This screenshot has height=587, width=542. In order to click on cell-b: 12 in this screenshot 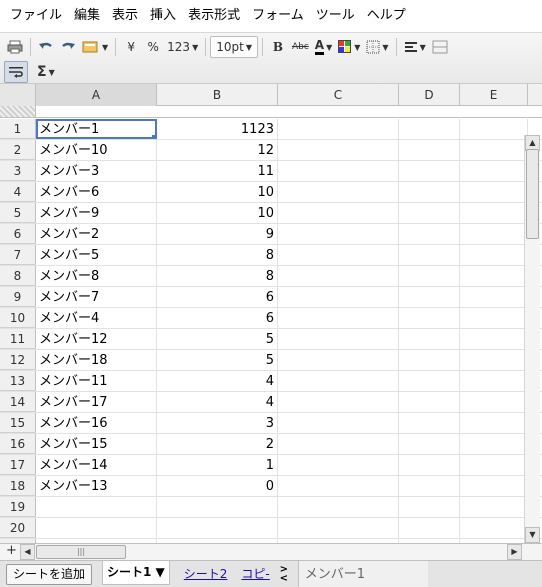, I will do `click(217, 150)`.